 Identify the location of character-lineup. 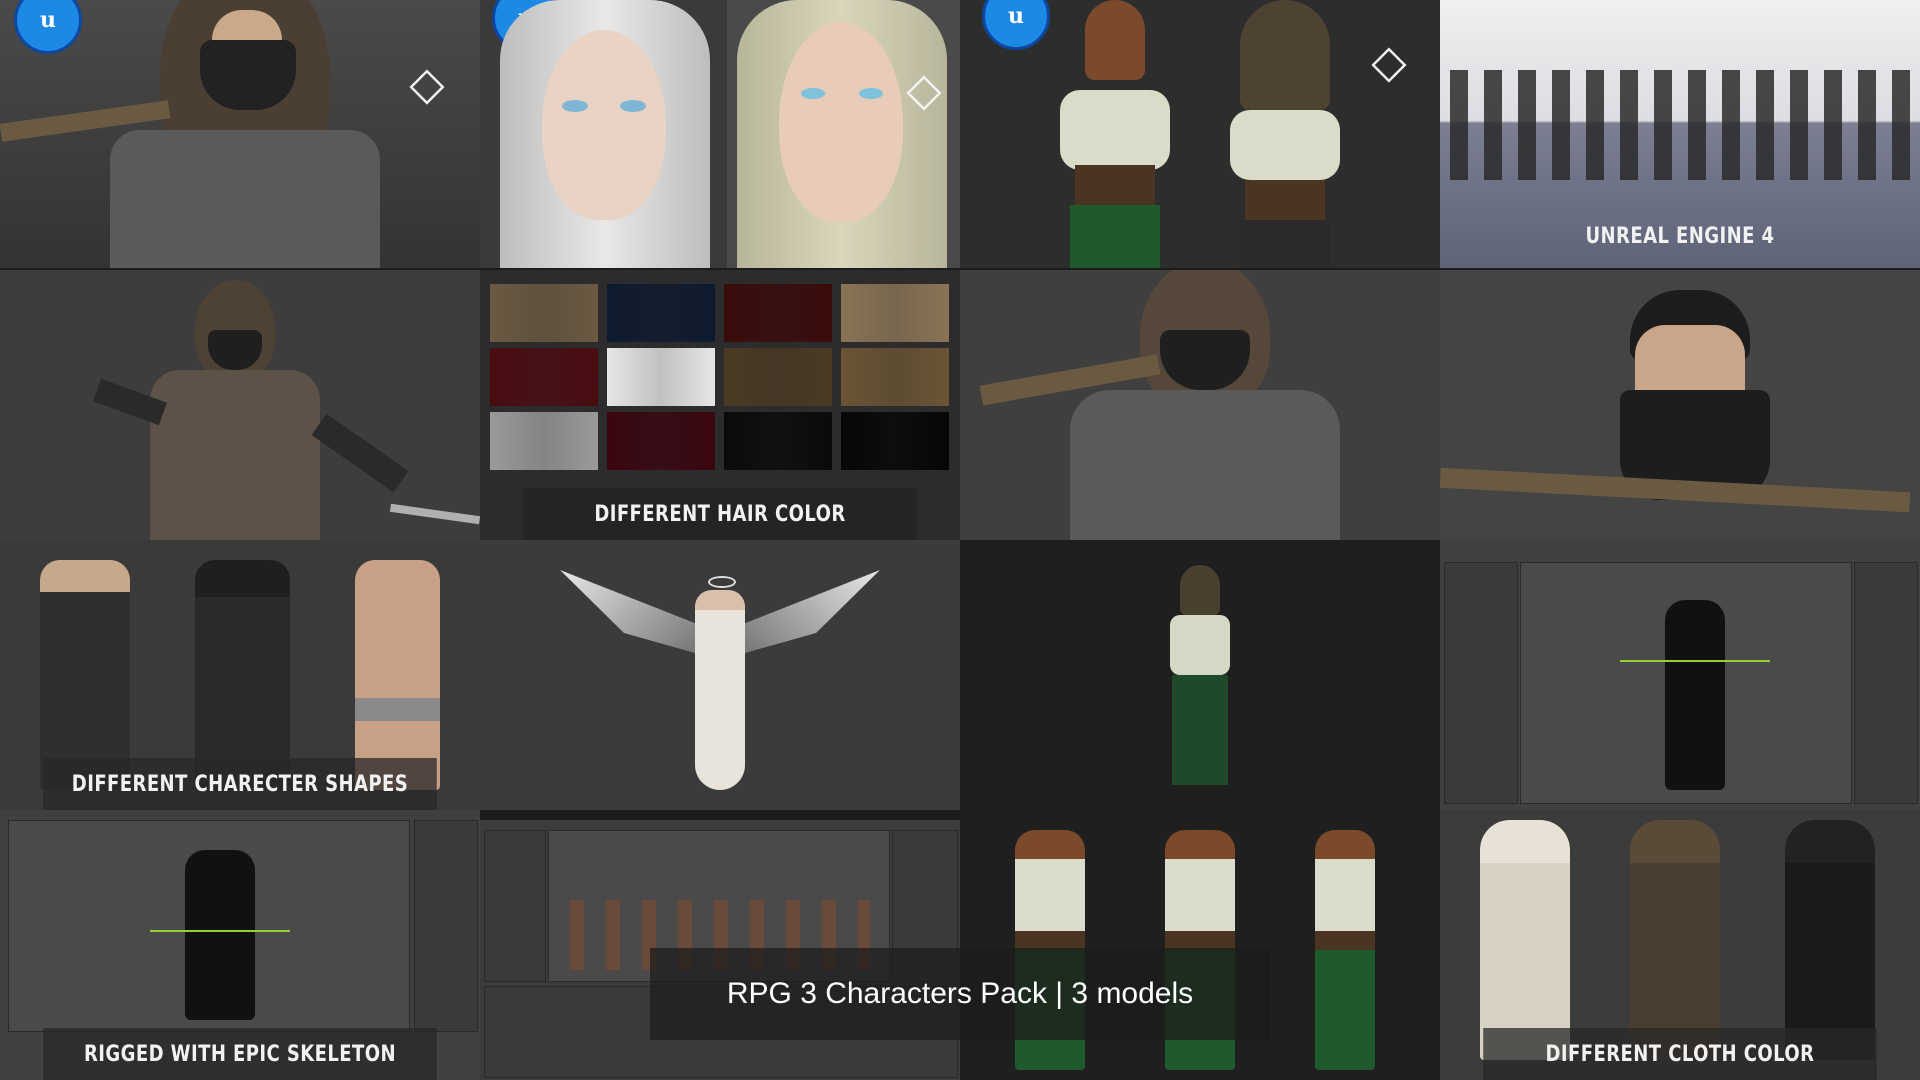
(1680, 125).